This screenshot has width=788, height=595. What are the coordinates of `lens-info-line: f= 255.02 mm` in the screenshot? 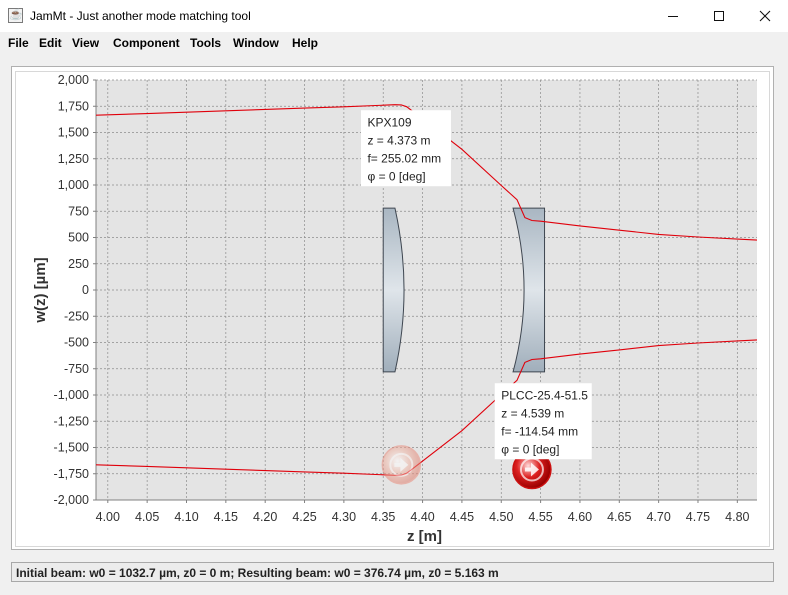 It's located at (404, 159).